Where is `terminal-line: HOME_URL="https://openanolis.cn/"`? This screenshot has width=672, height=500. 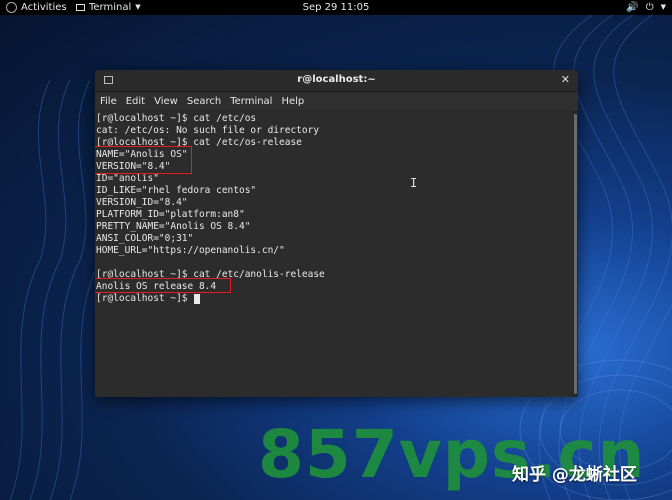
terminal-line: HOME_URL="https://openanolis.cn/" is located at coordinates (190, 250).